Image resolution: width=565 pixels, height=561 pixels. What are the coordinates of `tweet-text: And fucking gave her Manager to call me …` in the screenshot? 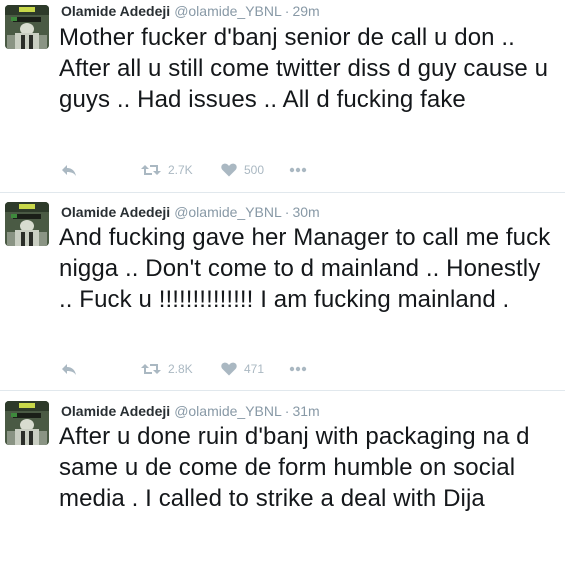 It's located at (305, 268).